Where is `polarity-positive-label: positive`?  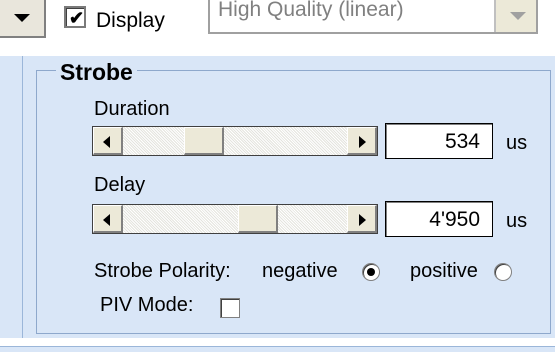
polarity-positive-label: positive is located at coordinates (444, 271).